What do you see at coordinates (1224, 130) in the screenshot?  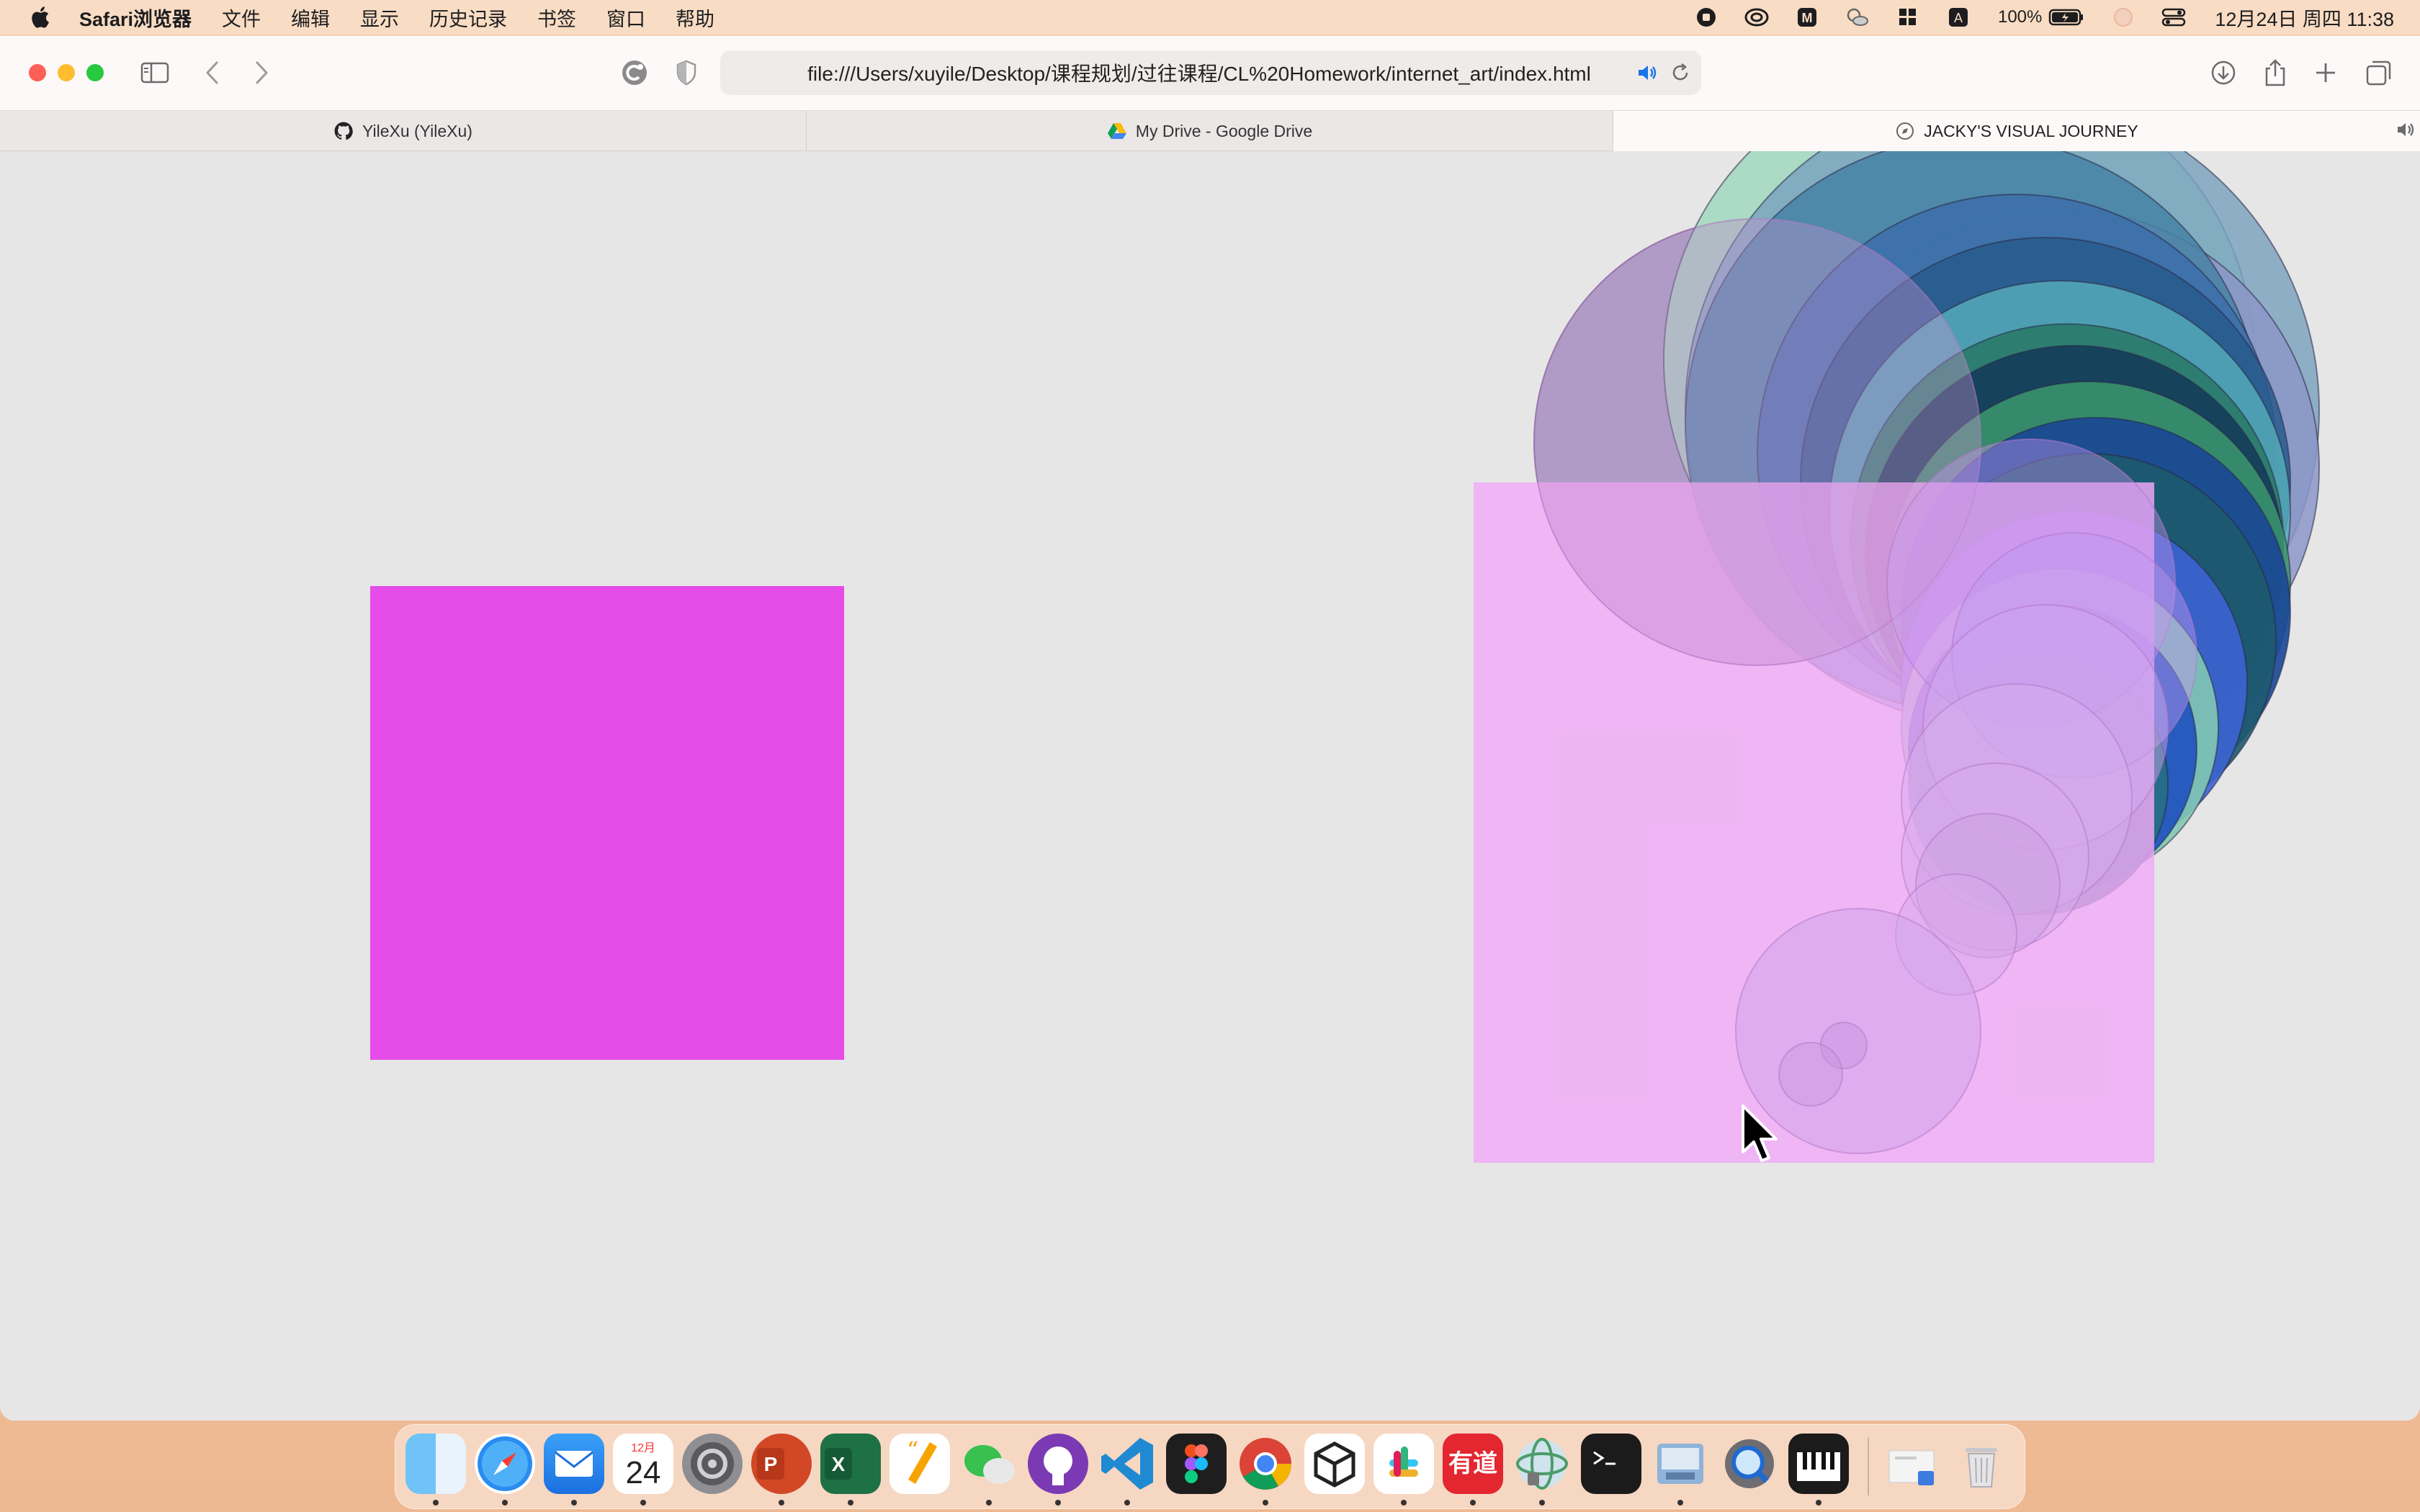 I see `tab-label: My Drive - Google Drive` at bounding box center [1224, 130].